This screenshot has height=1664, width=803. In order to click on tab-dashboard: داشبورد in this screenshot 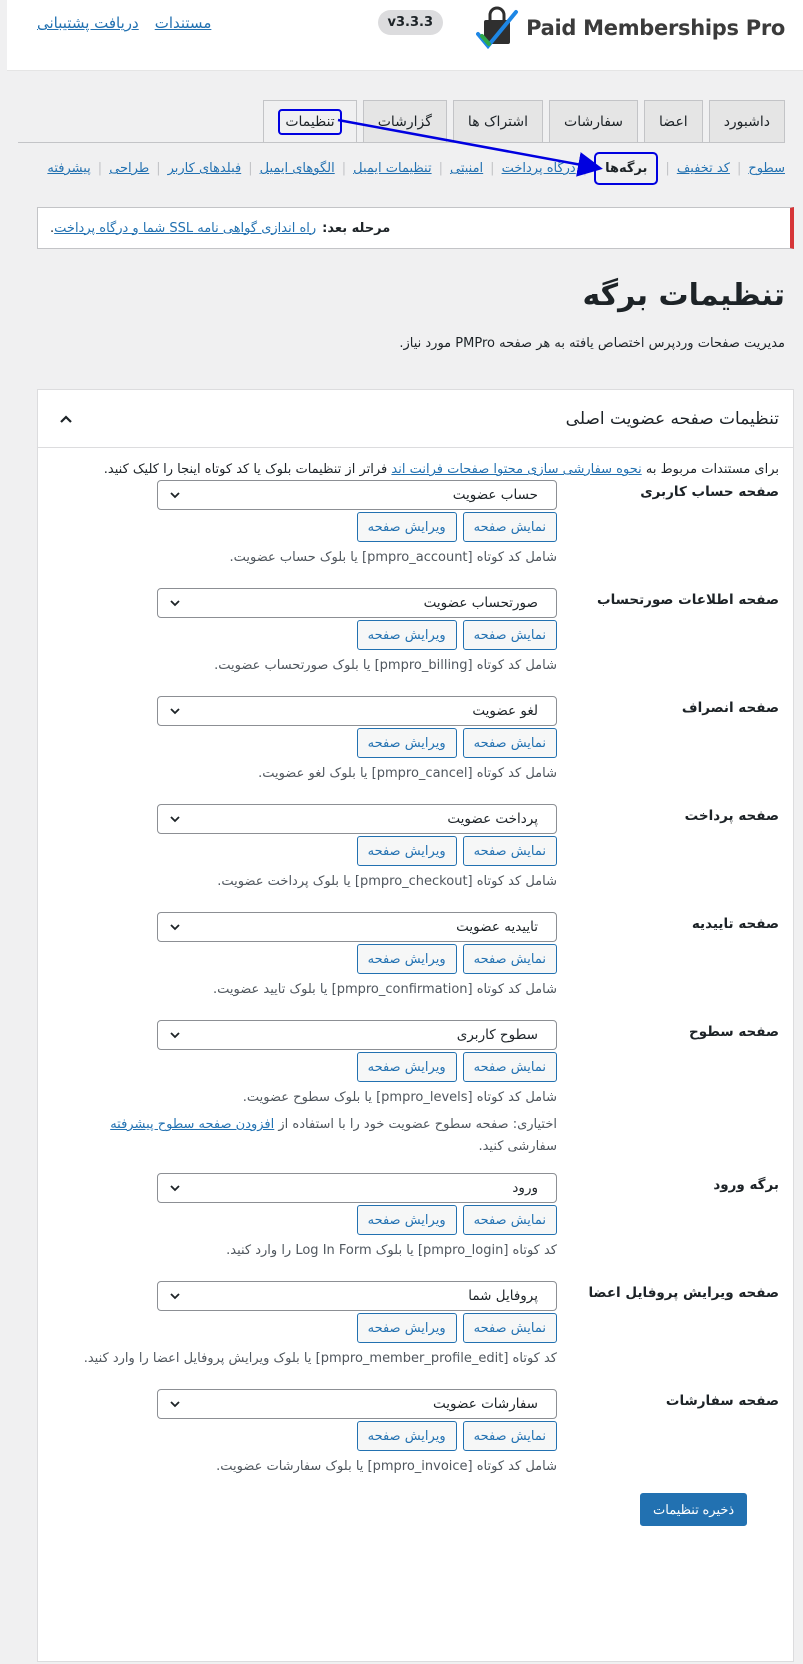, I will do `click(746, 121)`.